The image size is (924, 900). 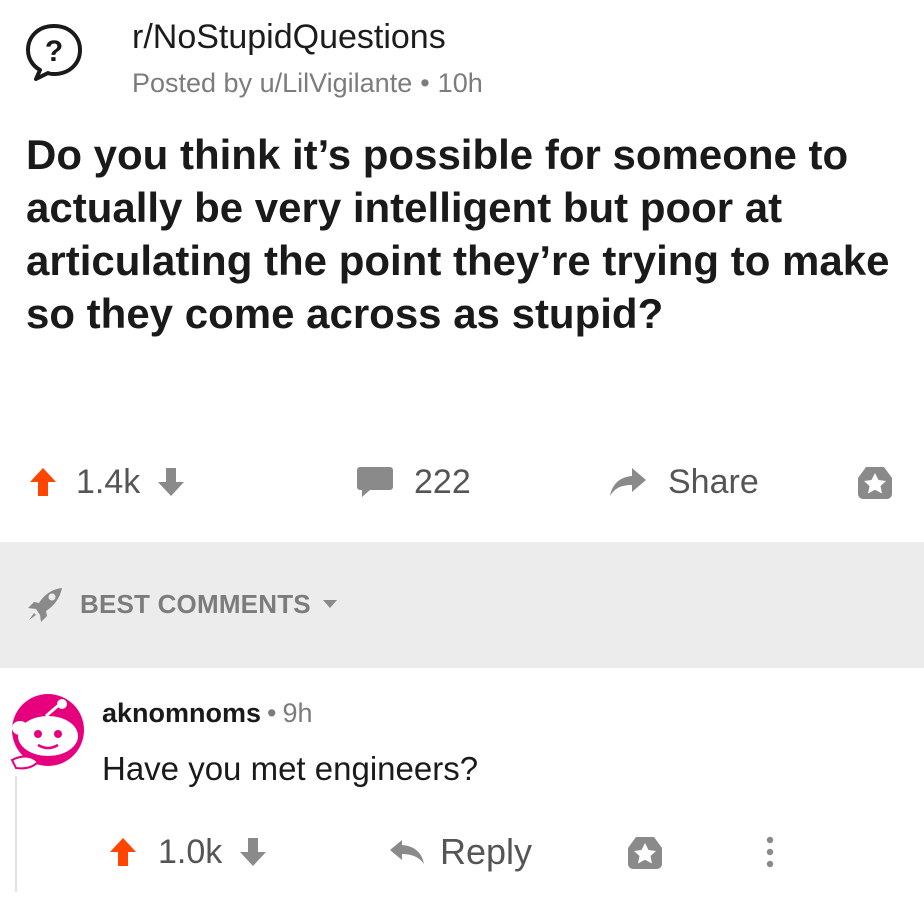 I want to click on reply-label: Reply, so click(x=486, y=851).